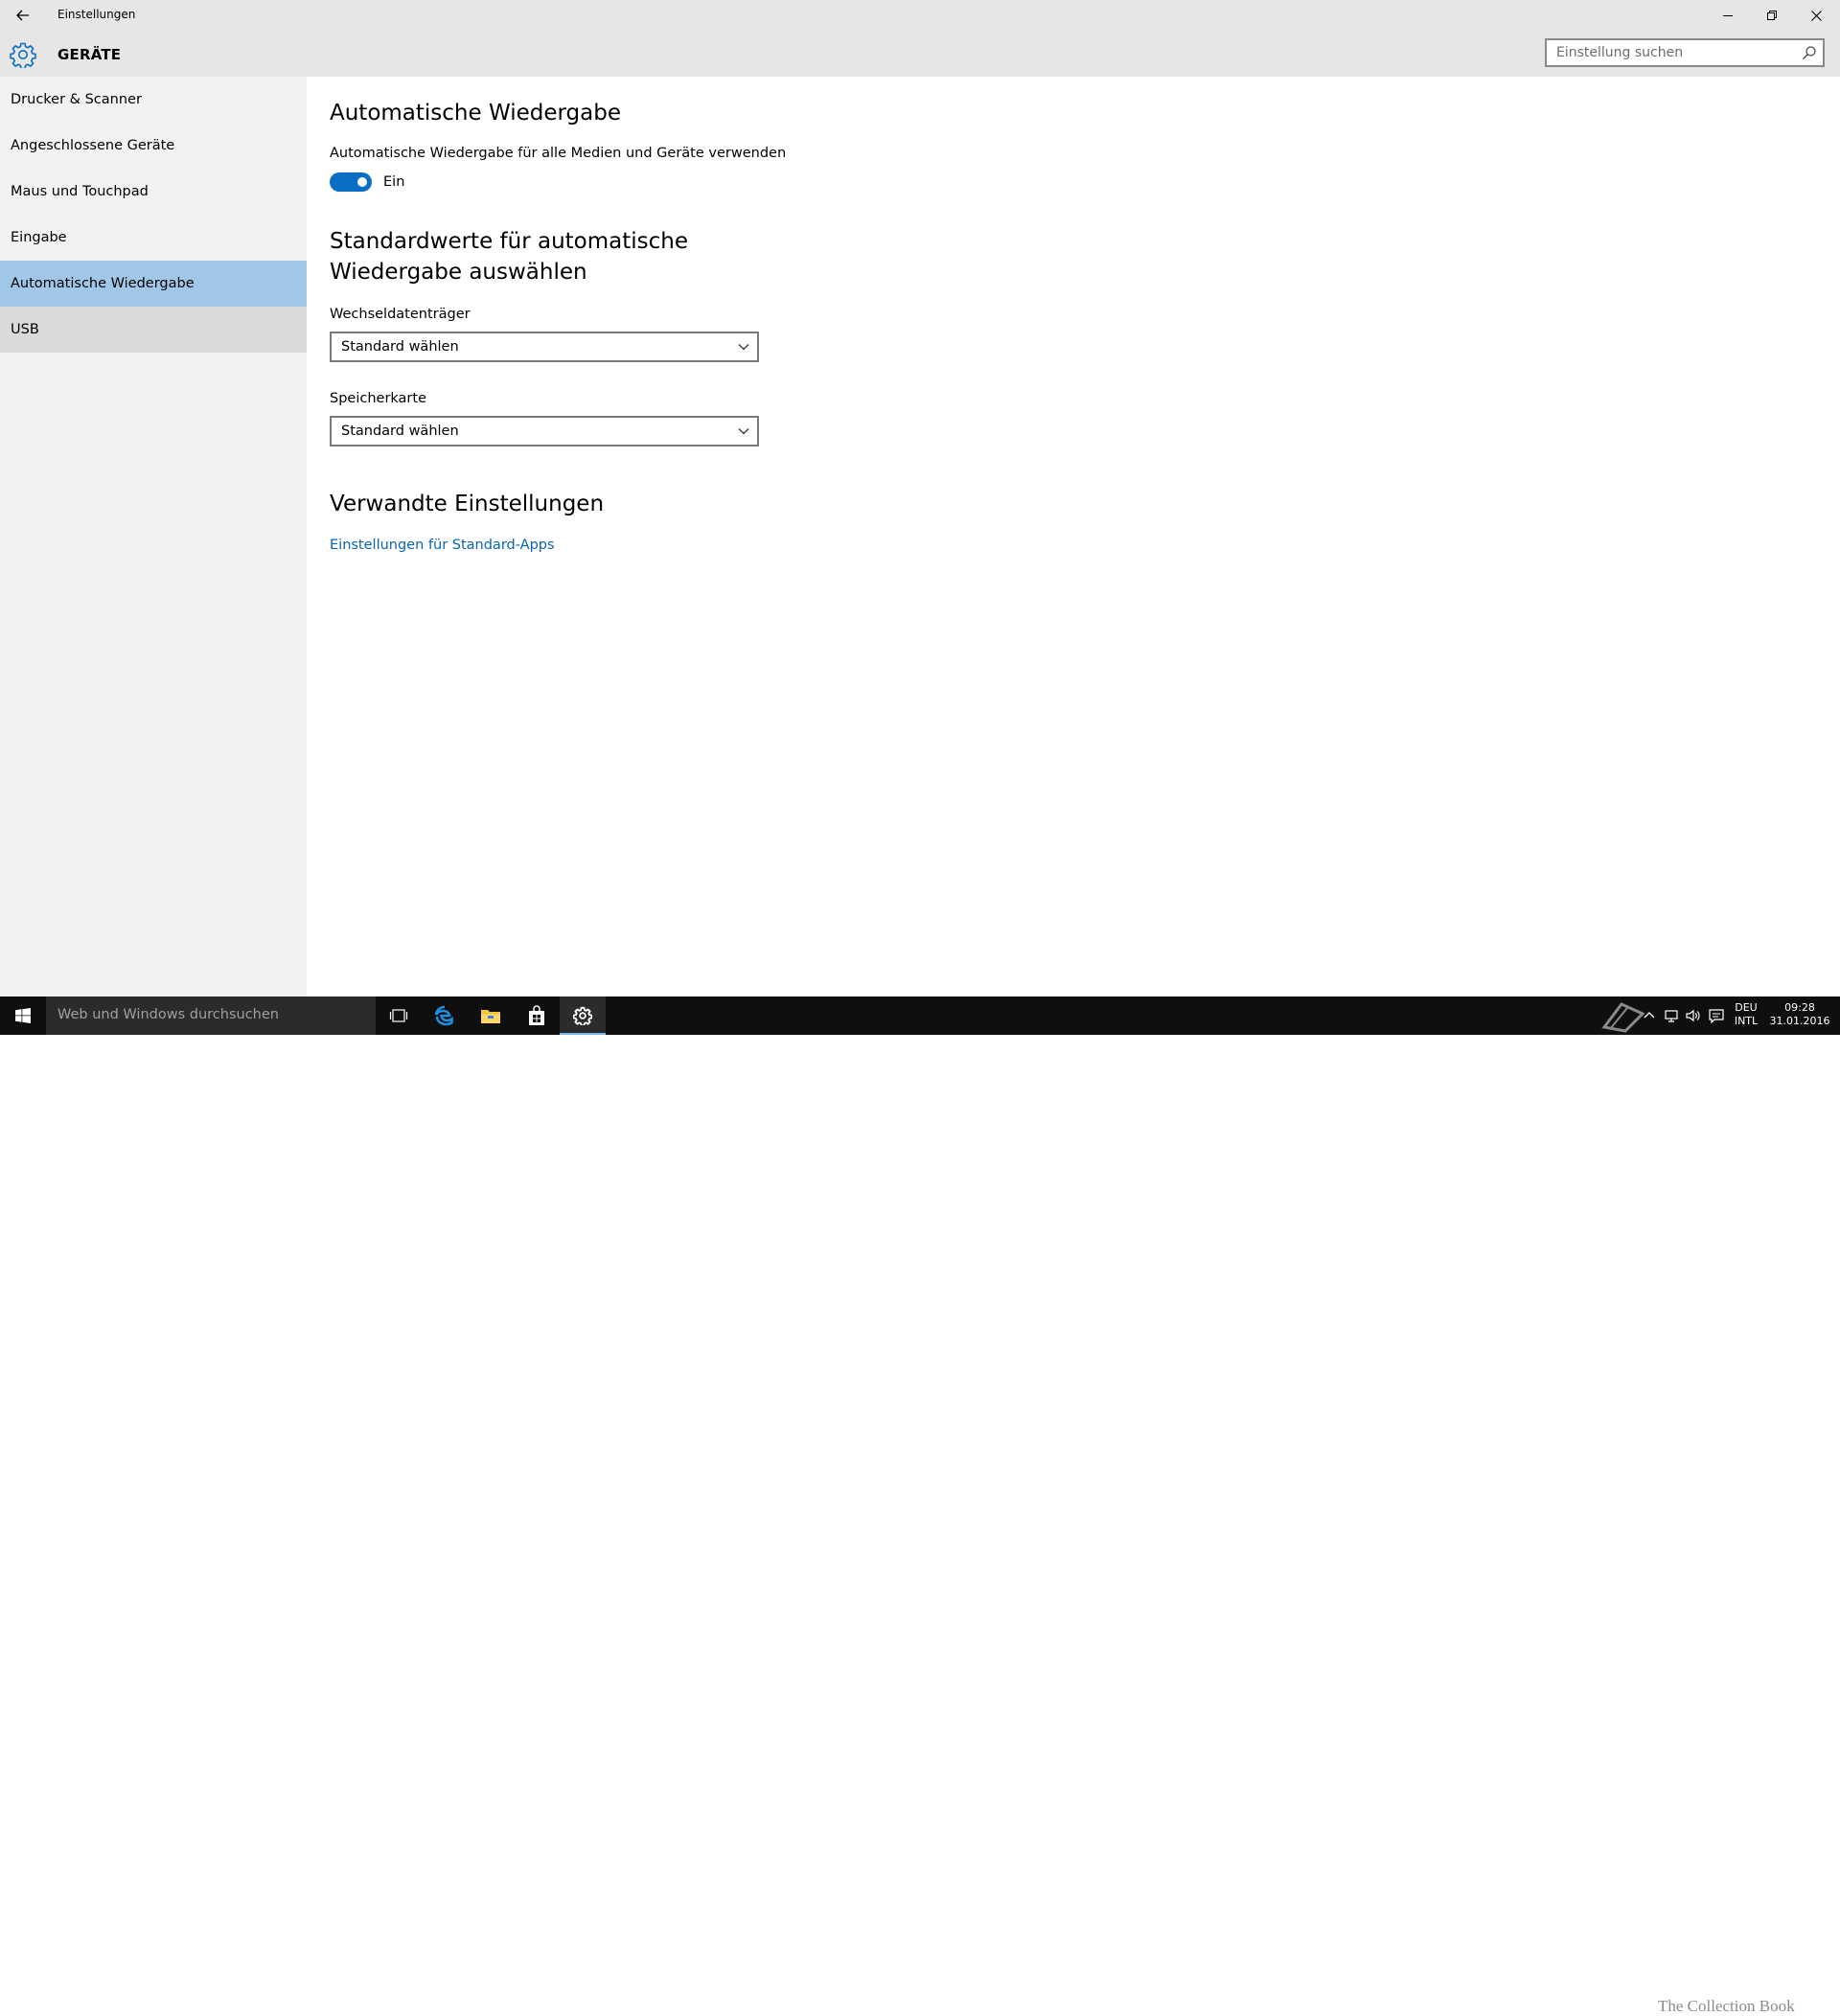 Image resolution: width=1840 pixels, height=2016 pixels. Describe the element at coordinates (23, 55) in the screenshot. I see `gear-icon` at that location.